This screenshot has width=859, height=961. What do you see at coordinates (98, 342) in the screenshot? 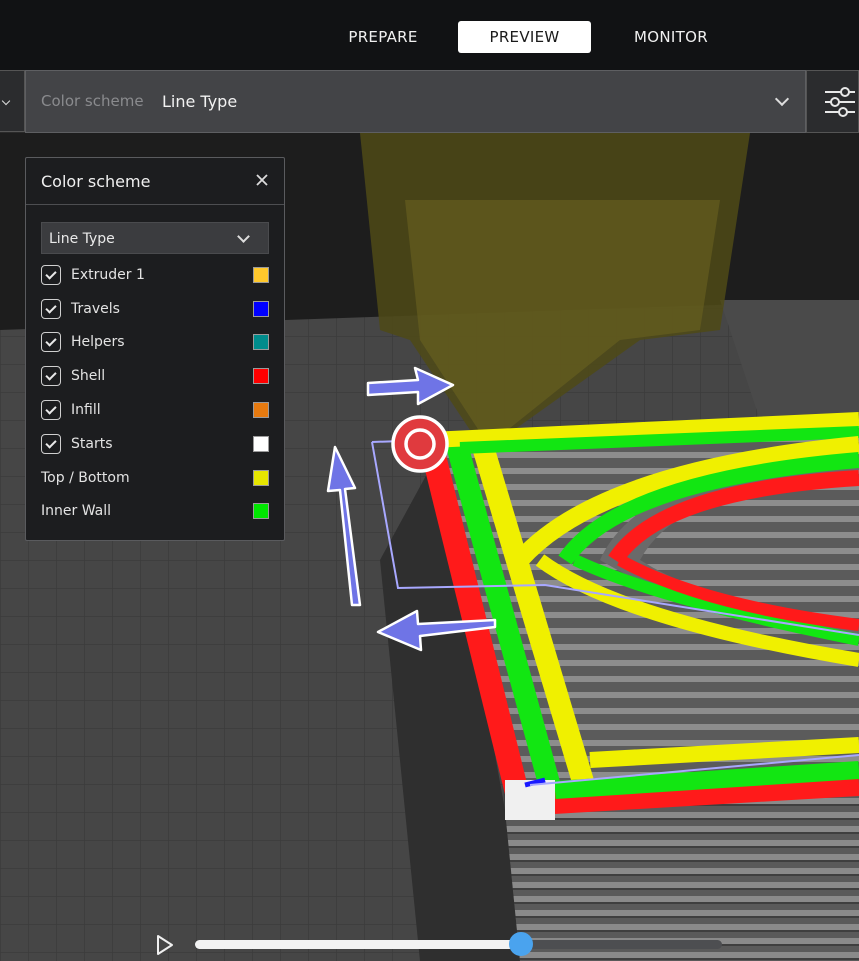
I see `legend-label: Helpers` at bounding box center [98, 342].